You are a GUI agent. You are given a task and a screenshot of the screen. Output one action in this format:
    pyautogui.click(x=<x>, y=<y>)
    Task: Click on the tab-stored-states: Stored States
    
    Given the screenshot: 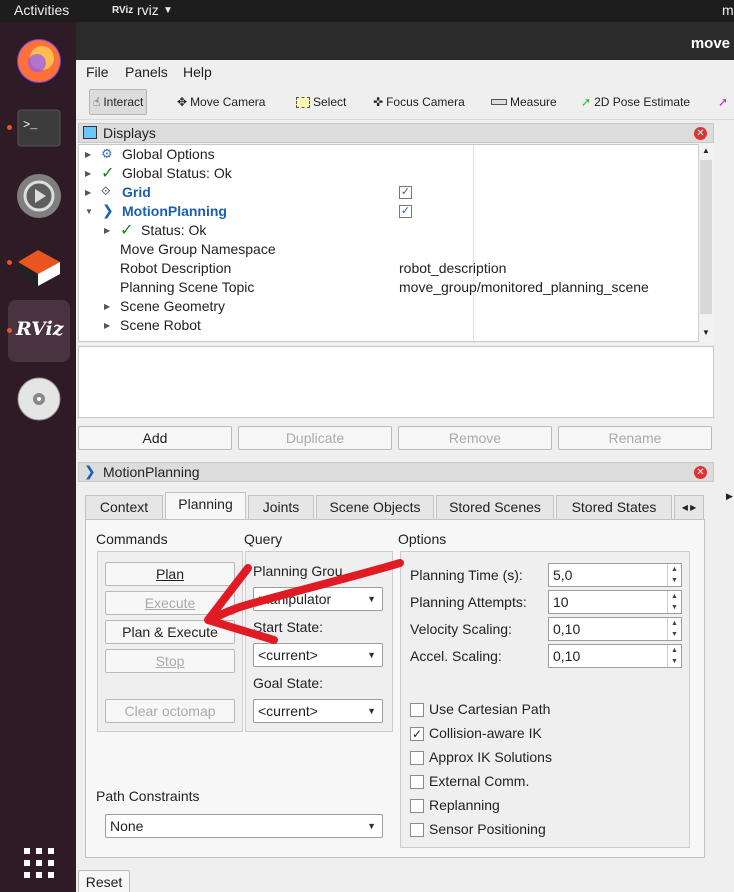 What is the action you would take?
    pyautogui.click(x=614, y=507)
    